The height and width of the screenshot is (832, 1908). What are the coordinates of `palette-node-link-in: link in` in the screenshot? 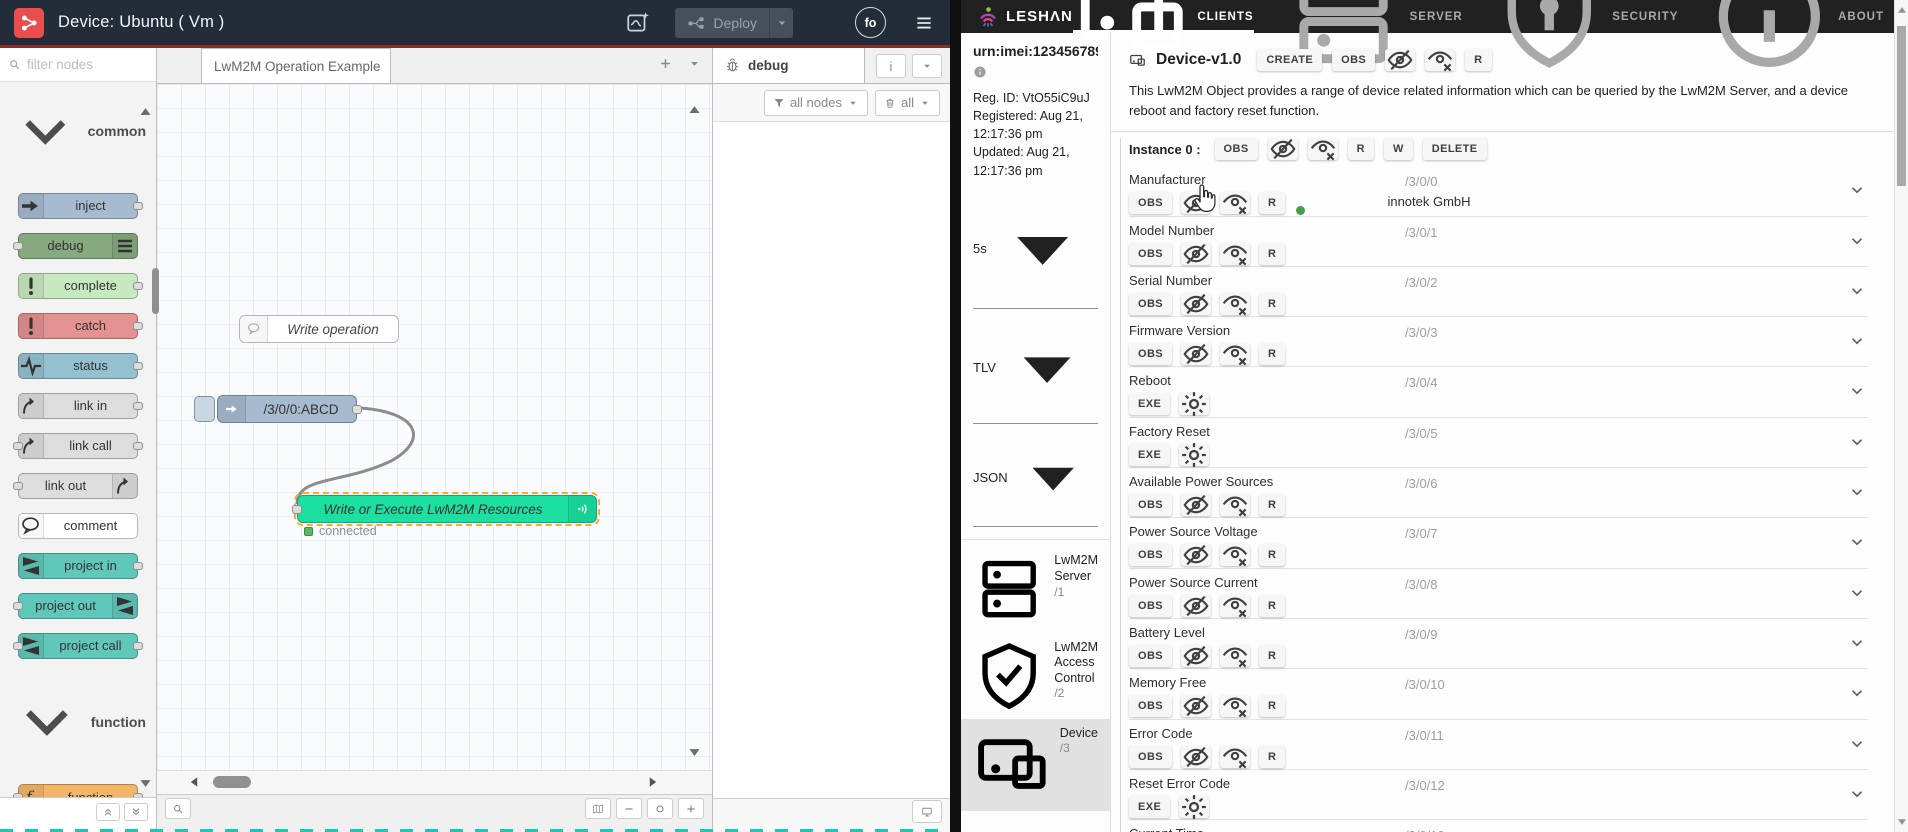 It's located at (80, 405).